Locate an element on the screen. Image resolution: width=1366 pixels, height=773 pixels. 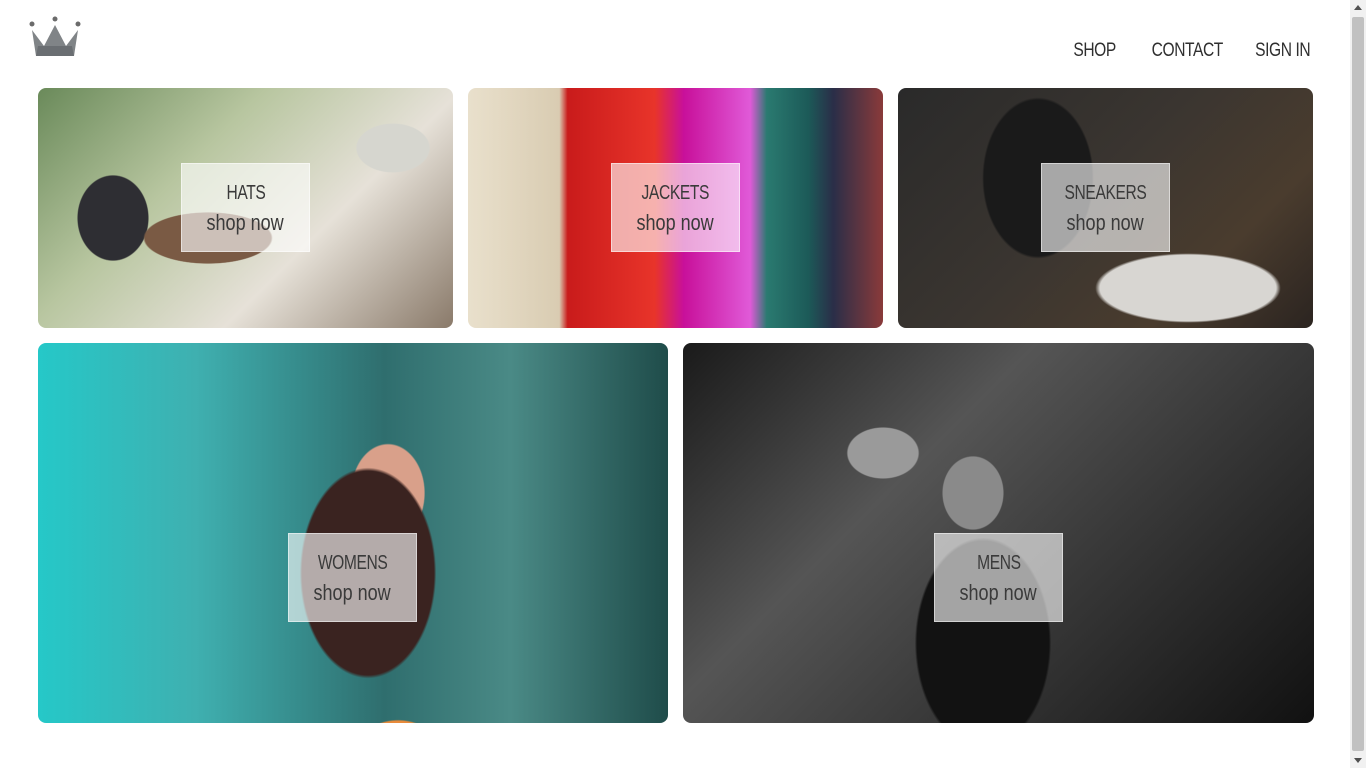
menu-item-jackets: JACKETS shop now is located at coordinates (675, 208).